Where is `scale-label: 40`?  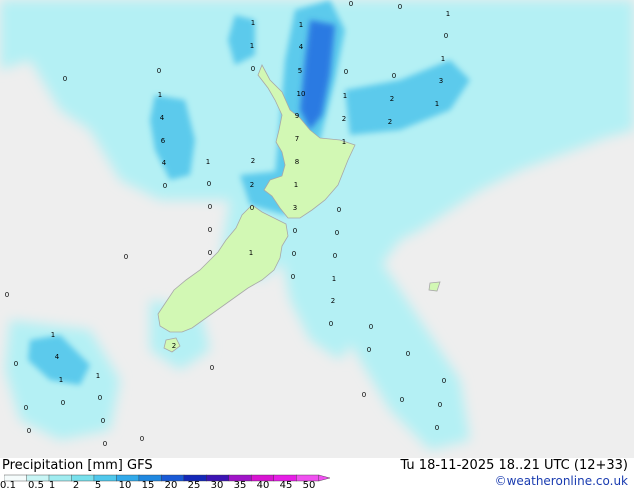 scale-label: 40 is located at coordinates (263, 485).